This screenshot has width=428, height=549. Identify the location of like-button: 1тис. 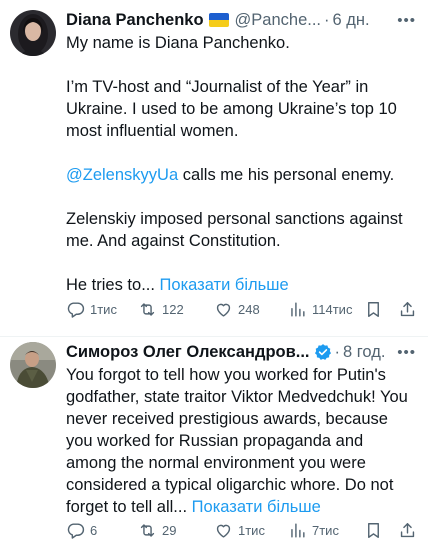
(239, 530).